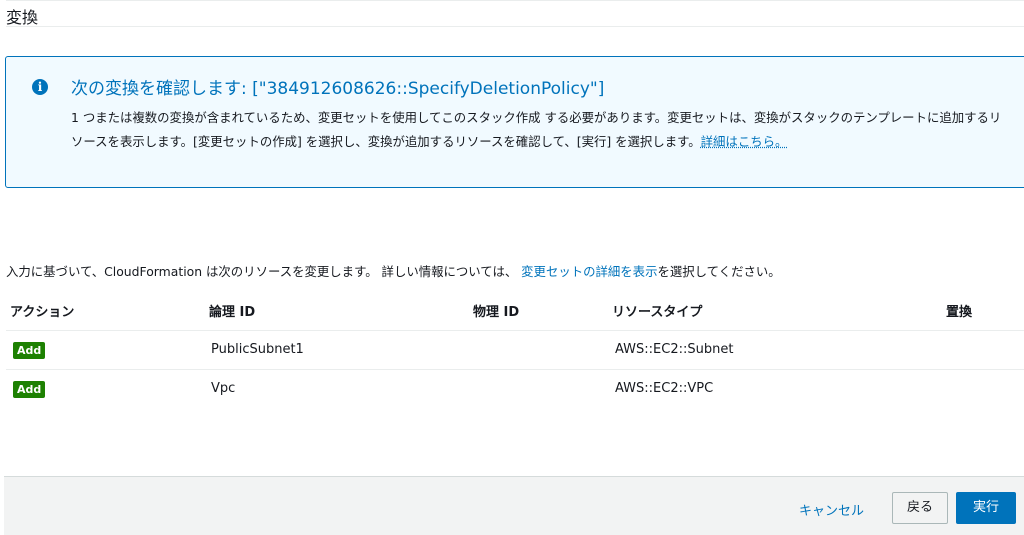 This screenshot has width=1024, height=535. What do you see at coordinates (986, 508) in the screenshot?
I see `execute-button: 実行` at bounding box center [986, 508].